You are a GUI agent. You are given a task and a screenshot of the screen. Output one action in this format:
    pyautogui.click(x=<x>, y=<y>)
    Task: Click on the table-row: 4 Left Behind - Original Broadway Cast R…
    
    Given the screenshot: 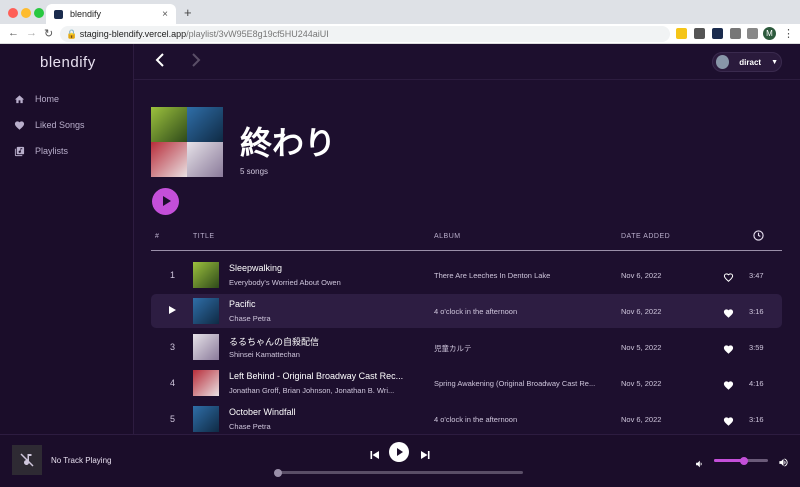 What is the action you would take?
    pyautogui.click(x=466, y=383)
    